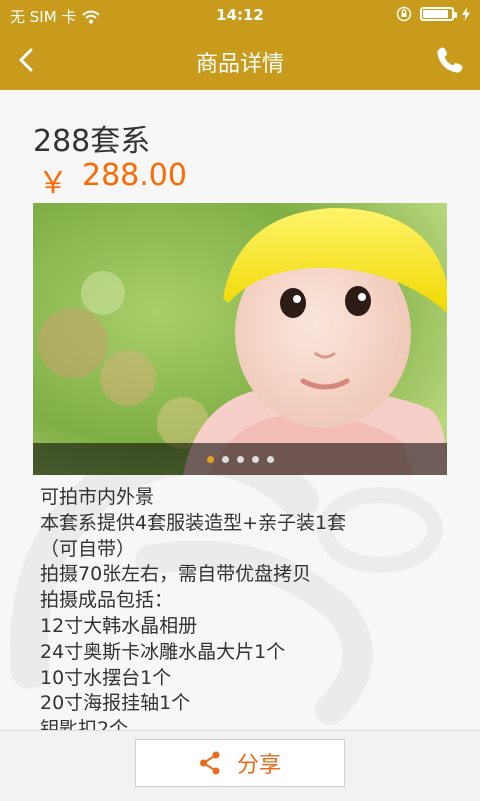 The width and height of the screenshot is (480, 801). What do you see at coordinates (240, 15) in the screenshot?
I see `status-bar: 无 SIM 卡 14:12` at bounding box center [240, 15].